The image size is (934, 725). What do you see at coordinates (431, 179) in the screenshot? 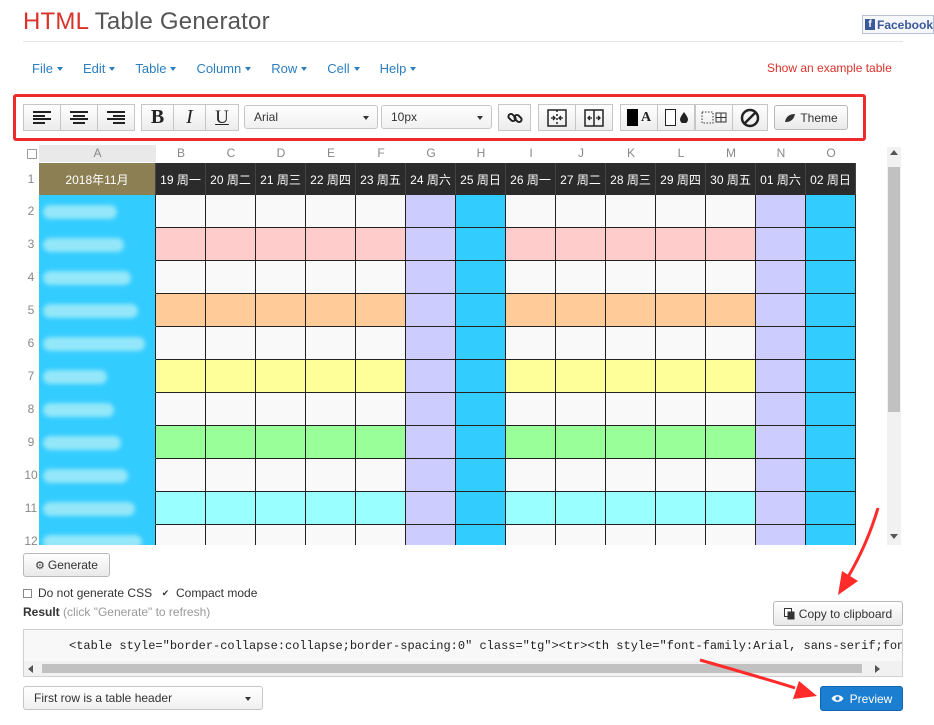
I see `header-cell: 24 周六` at bounding box center [431, 179].